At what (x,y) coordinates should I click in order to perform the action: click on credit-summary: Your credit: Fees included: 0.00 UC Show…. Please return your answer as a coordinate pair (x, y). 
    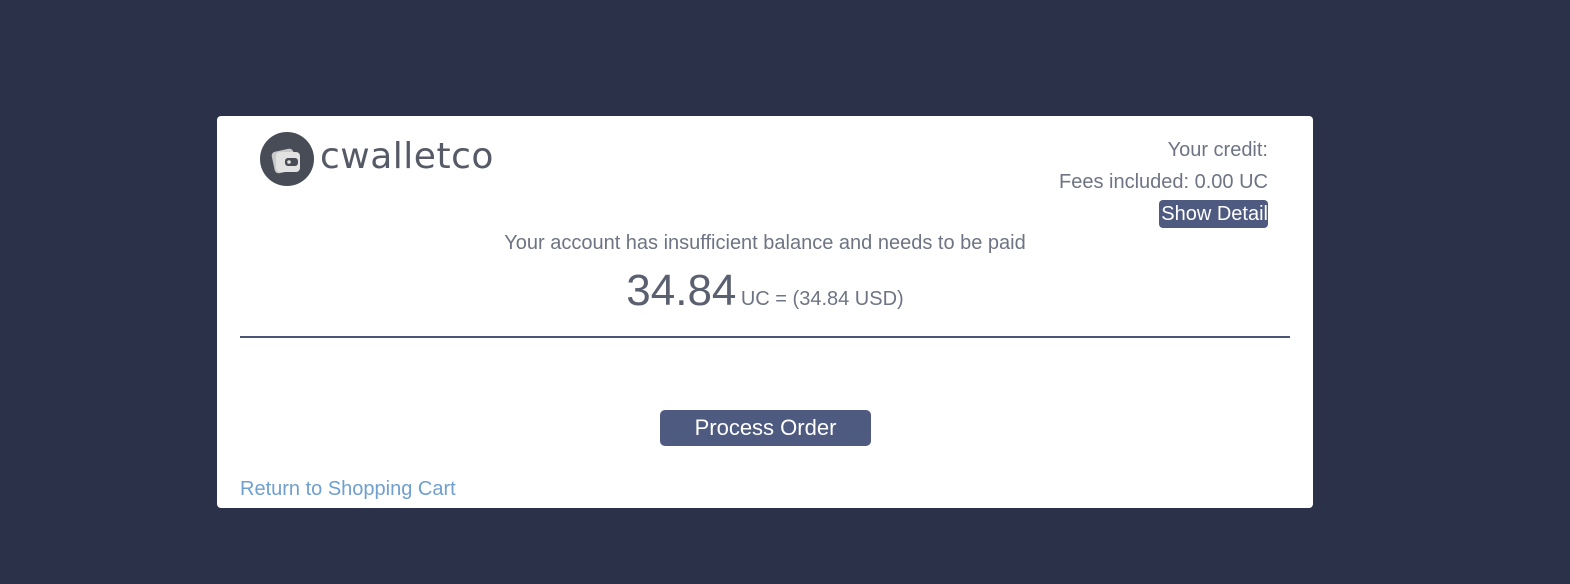
    Looking at the image, I should click on (1163, 182).